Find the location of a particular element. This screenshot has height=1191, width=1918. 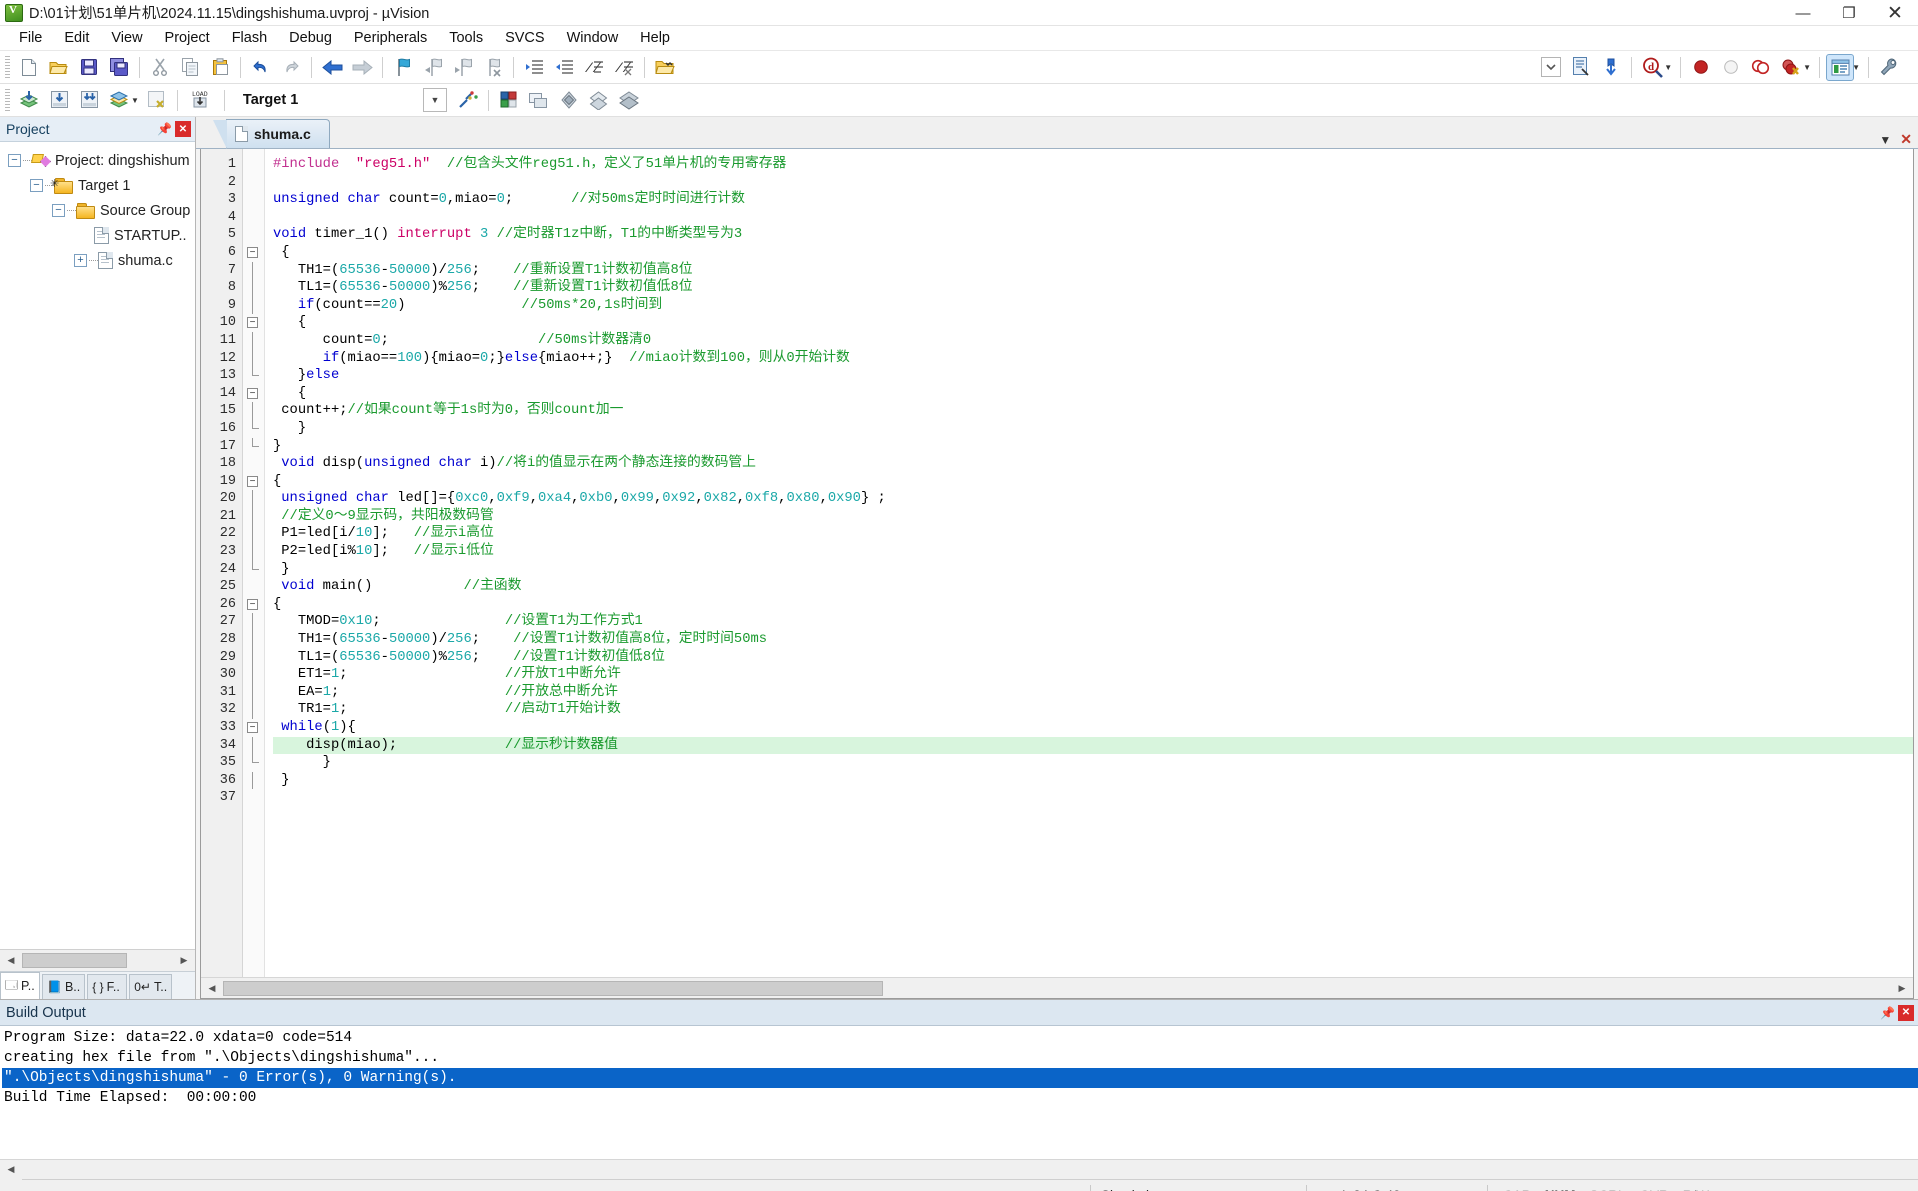

document-tab-shuma-c: shuma.c is located at coordinates (271, 134).